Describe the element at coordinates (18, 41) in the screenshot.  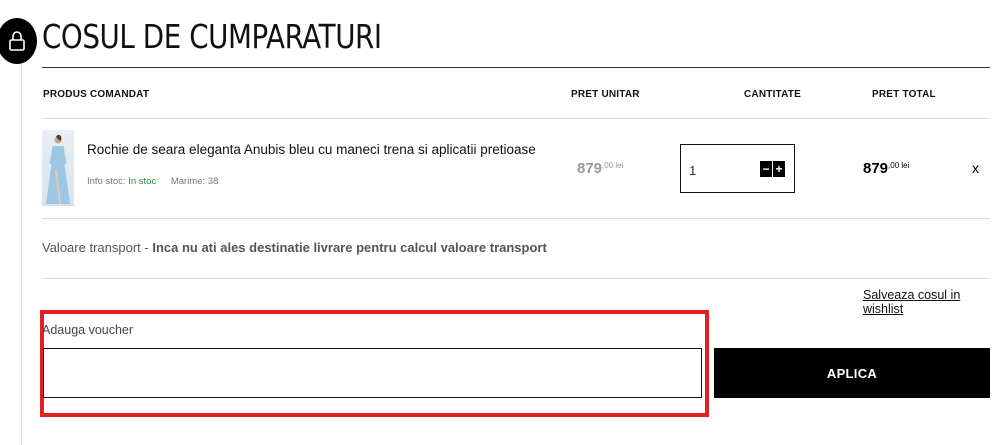
I see `cart-lock-icon` at that location.